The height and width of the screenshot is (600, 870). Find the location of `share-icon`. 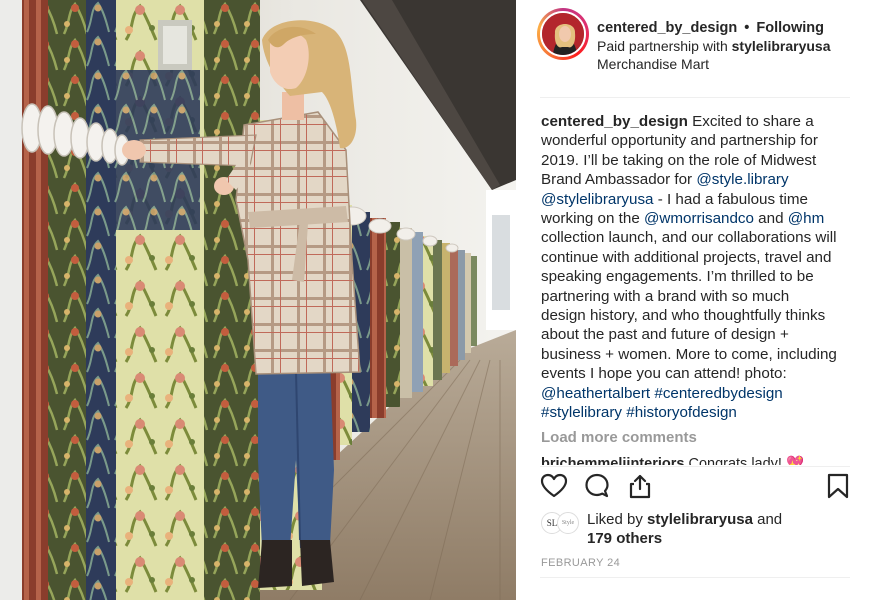

share-icon is located at coordinates (641, 487).